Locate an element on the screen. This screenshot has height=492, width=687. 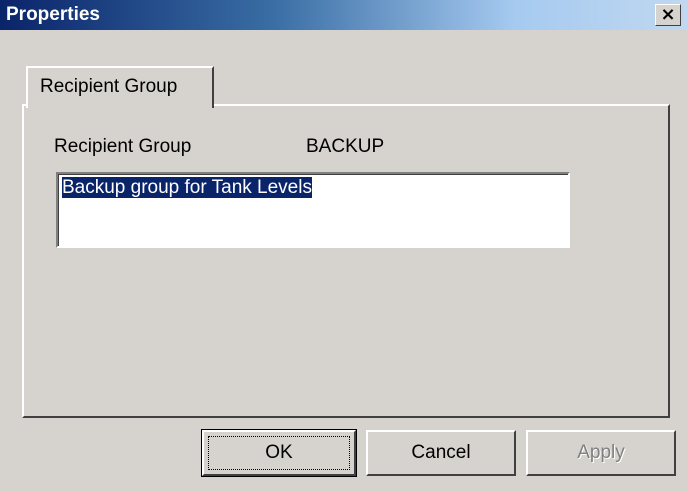
cancel-button: Cancel is located at coordinates (441, 453).